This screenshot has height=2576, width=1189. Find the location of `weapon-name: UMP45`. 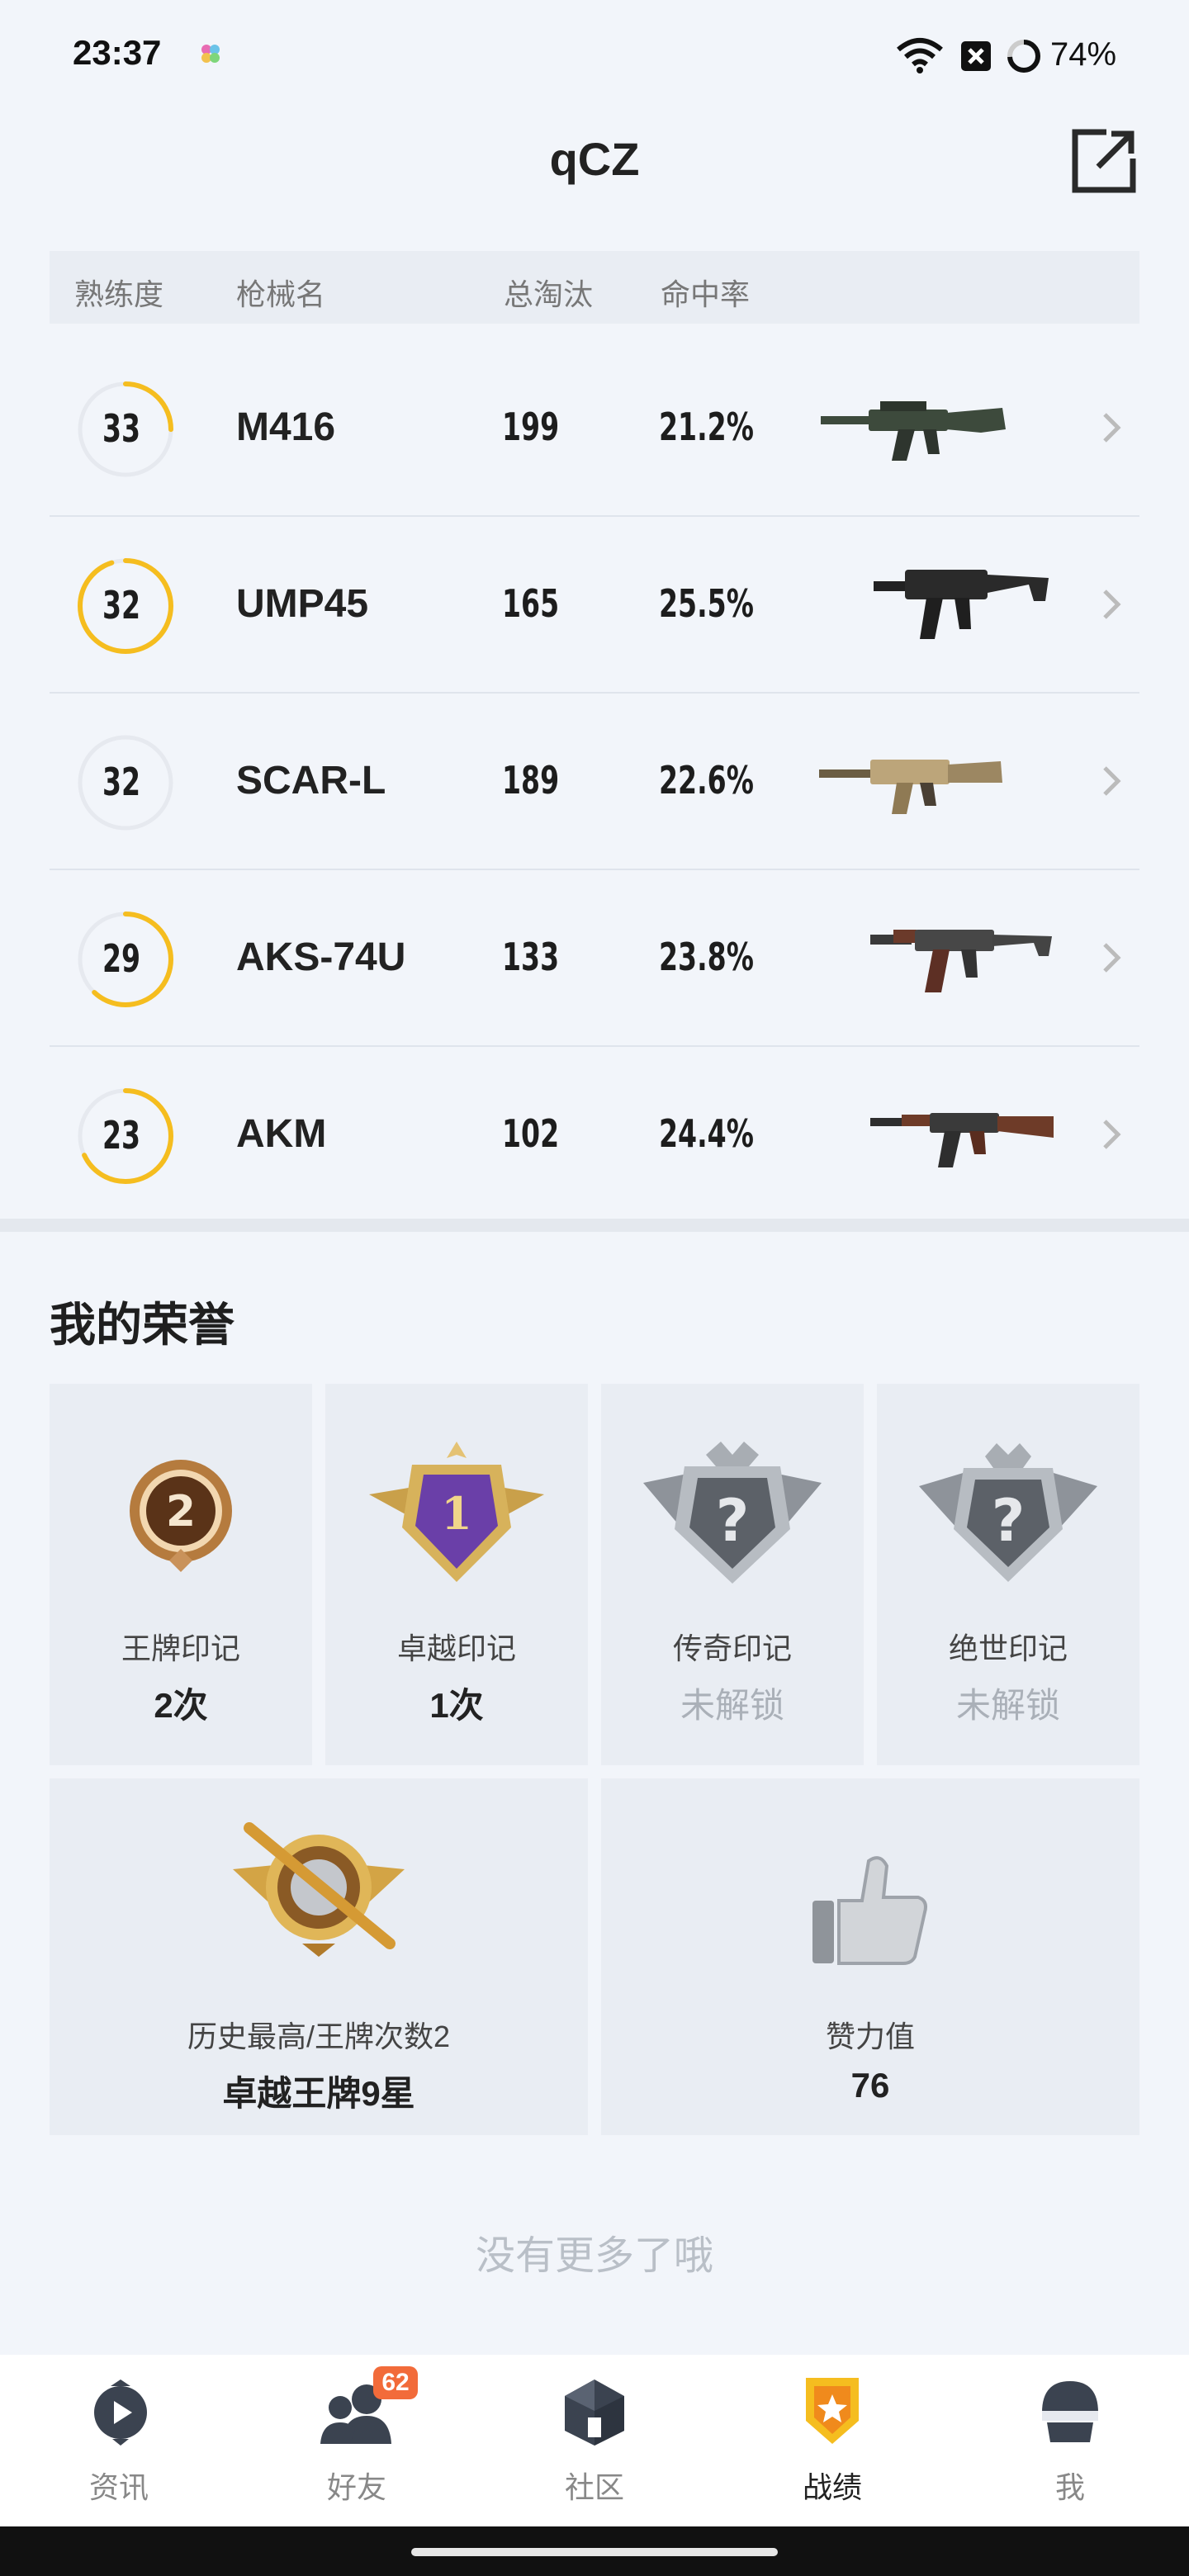

weapon-name: UMP45 is located at coordinates (302, 604).